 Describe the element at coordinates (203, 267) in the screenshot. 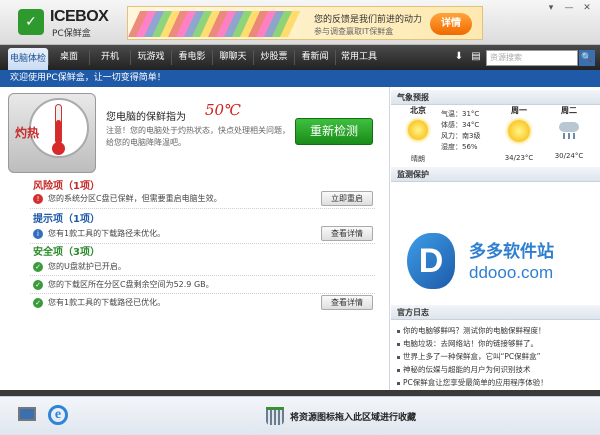

I see `list-item: ✓ 您的U盘就护已开启。` at that location.